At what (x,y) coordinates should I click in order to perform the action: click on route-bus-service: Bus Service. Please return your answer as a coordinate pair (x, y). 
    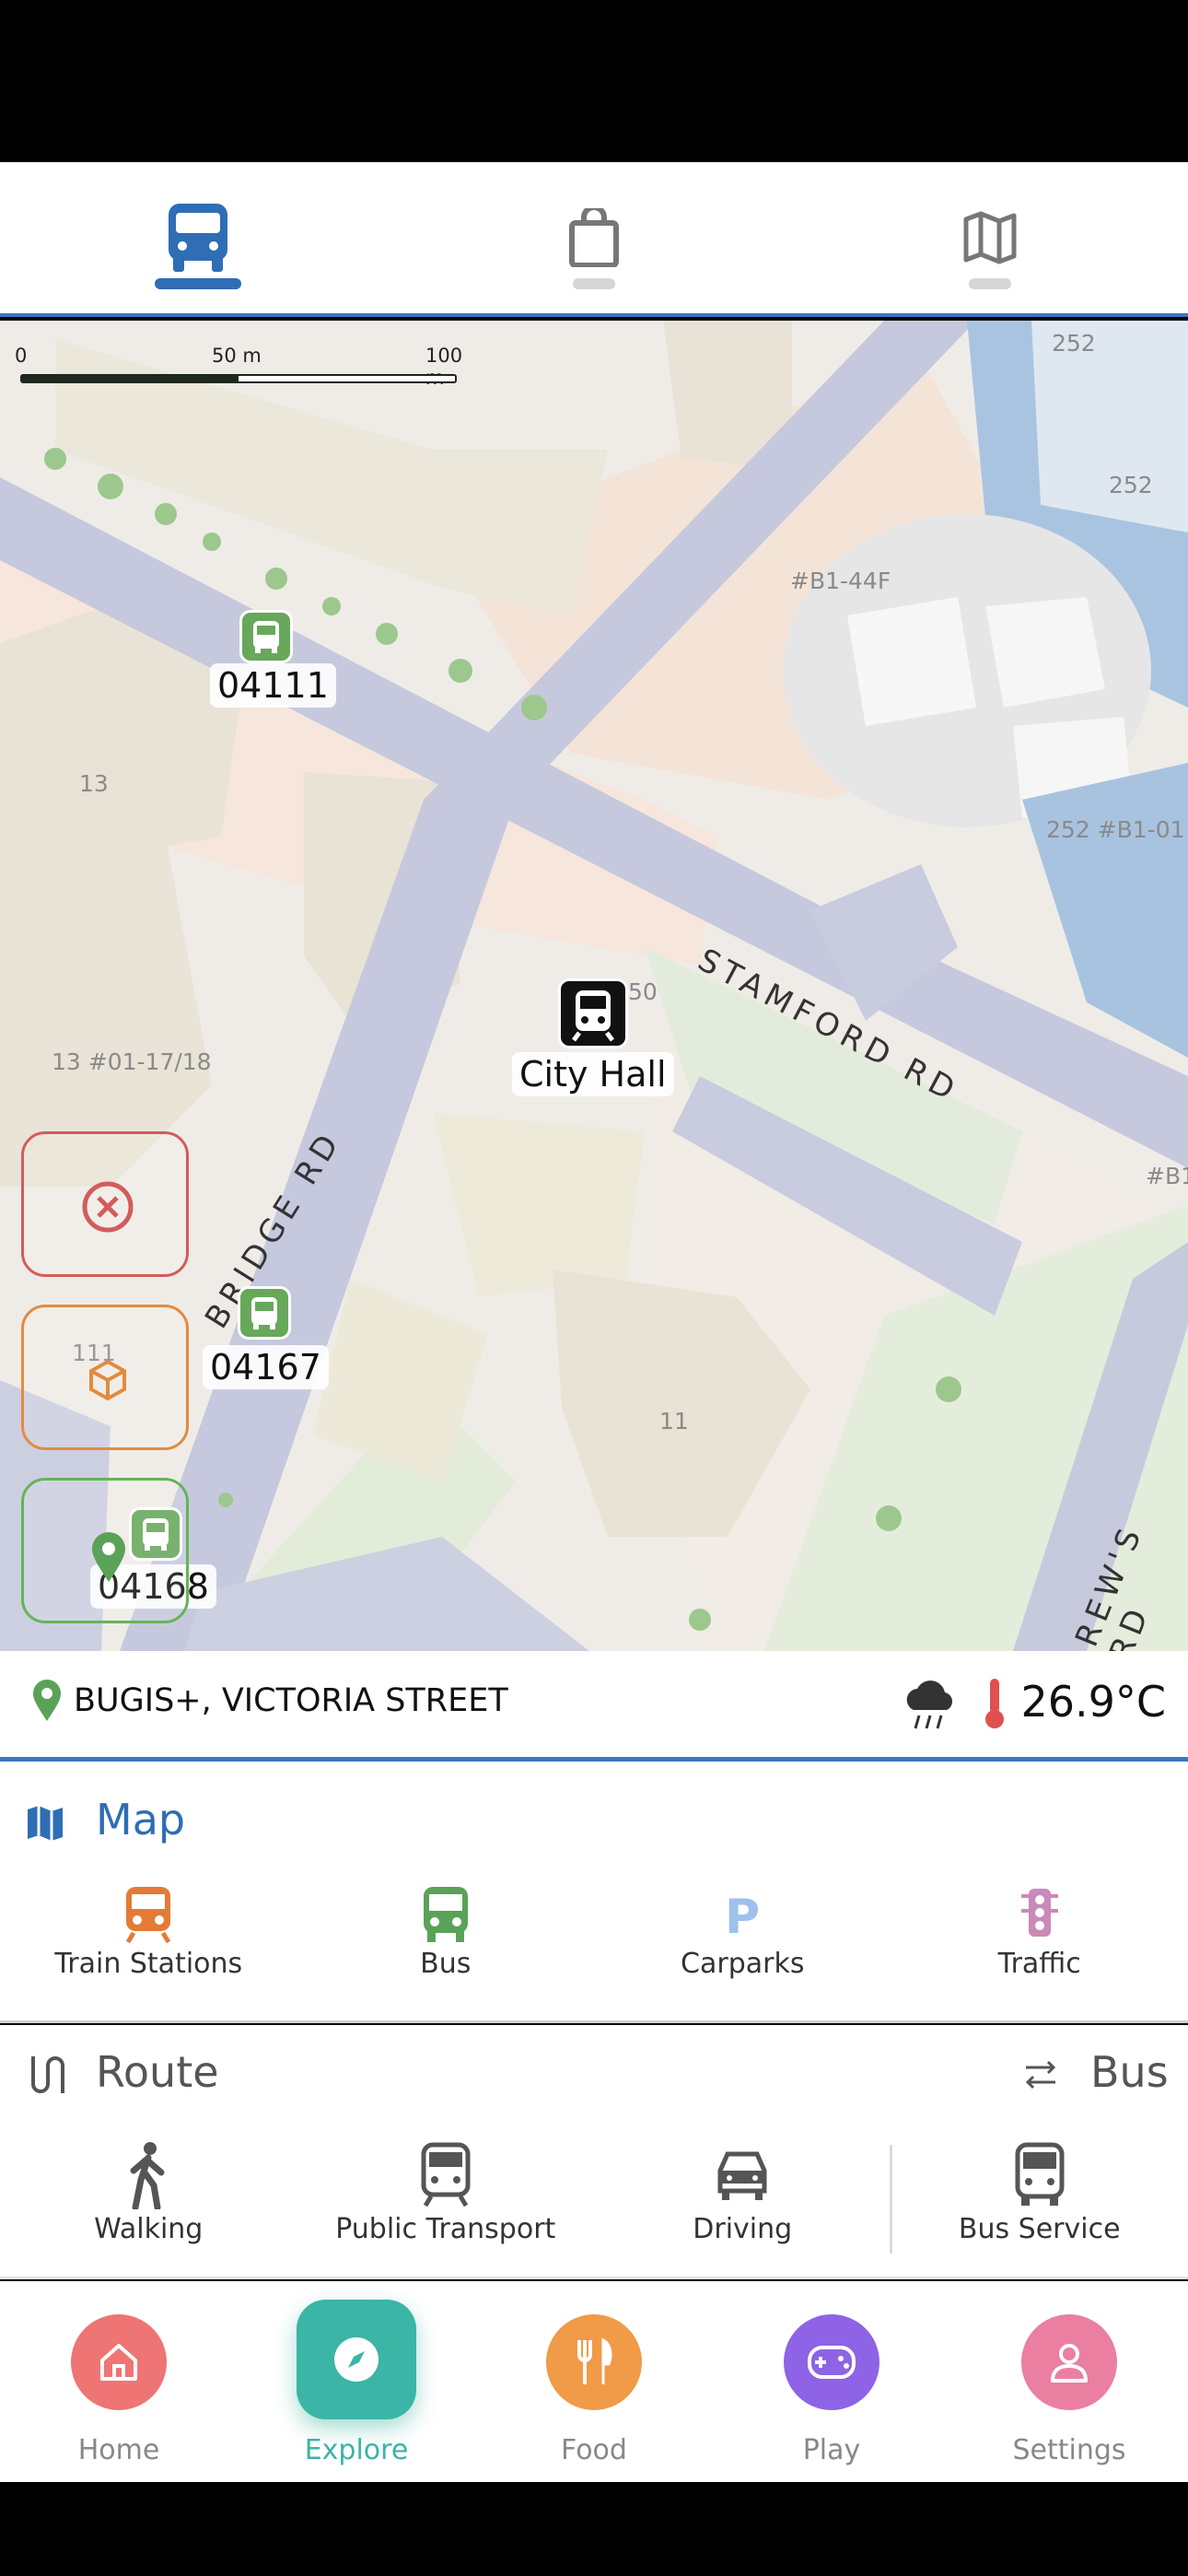
    Looking at the image, I should click on (1039, 2193).